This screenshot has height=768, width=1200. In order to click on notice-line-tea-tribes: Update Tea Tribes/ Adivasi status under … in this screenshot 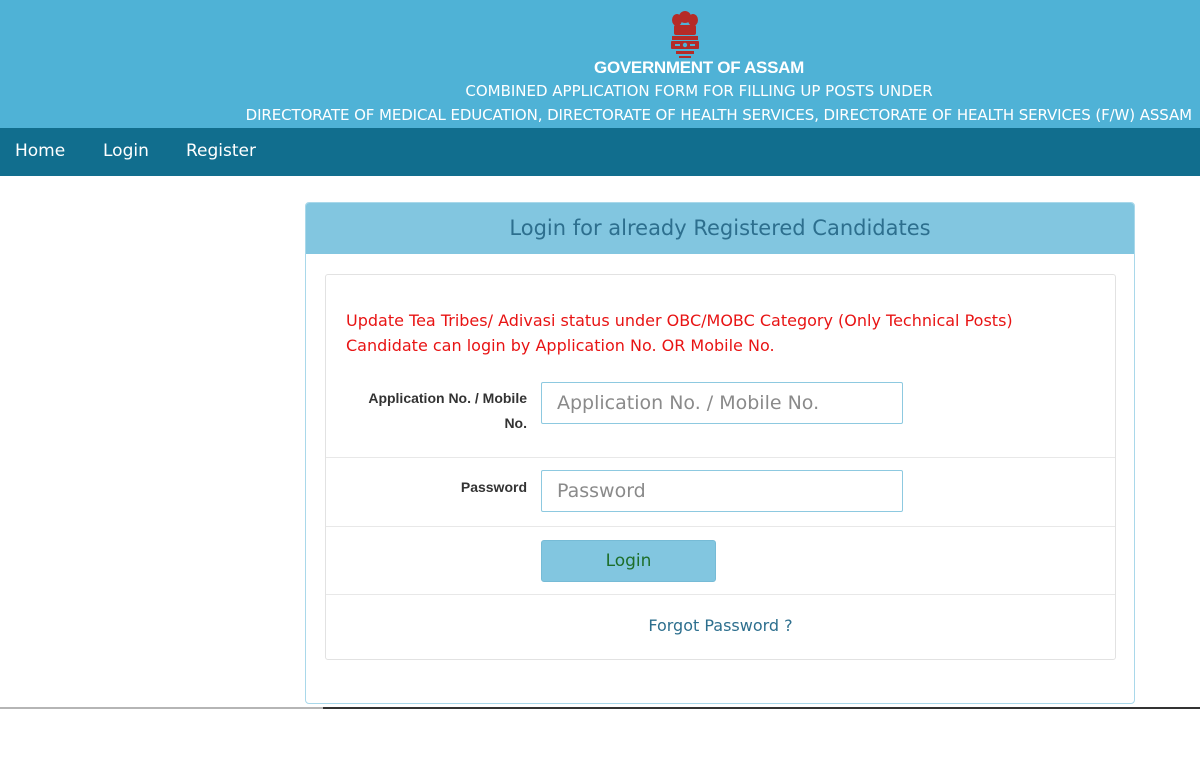, I will do `click(679, 320)`.